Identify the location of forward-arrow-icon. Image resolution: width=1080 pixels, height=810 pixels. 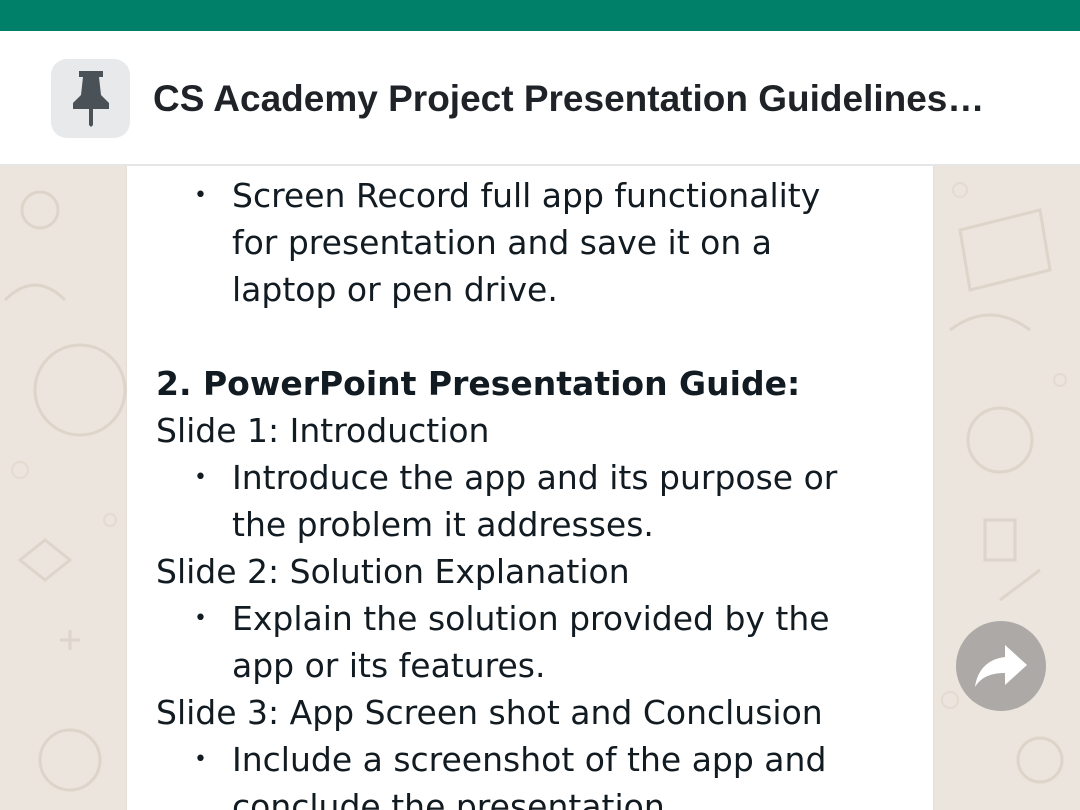
(1001, 666).